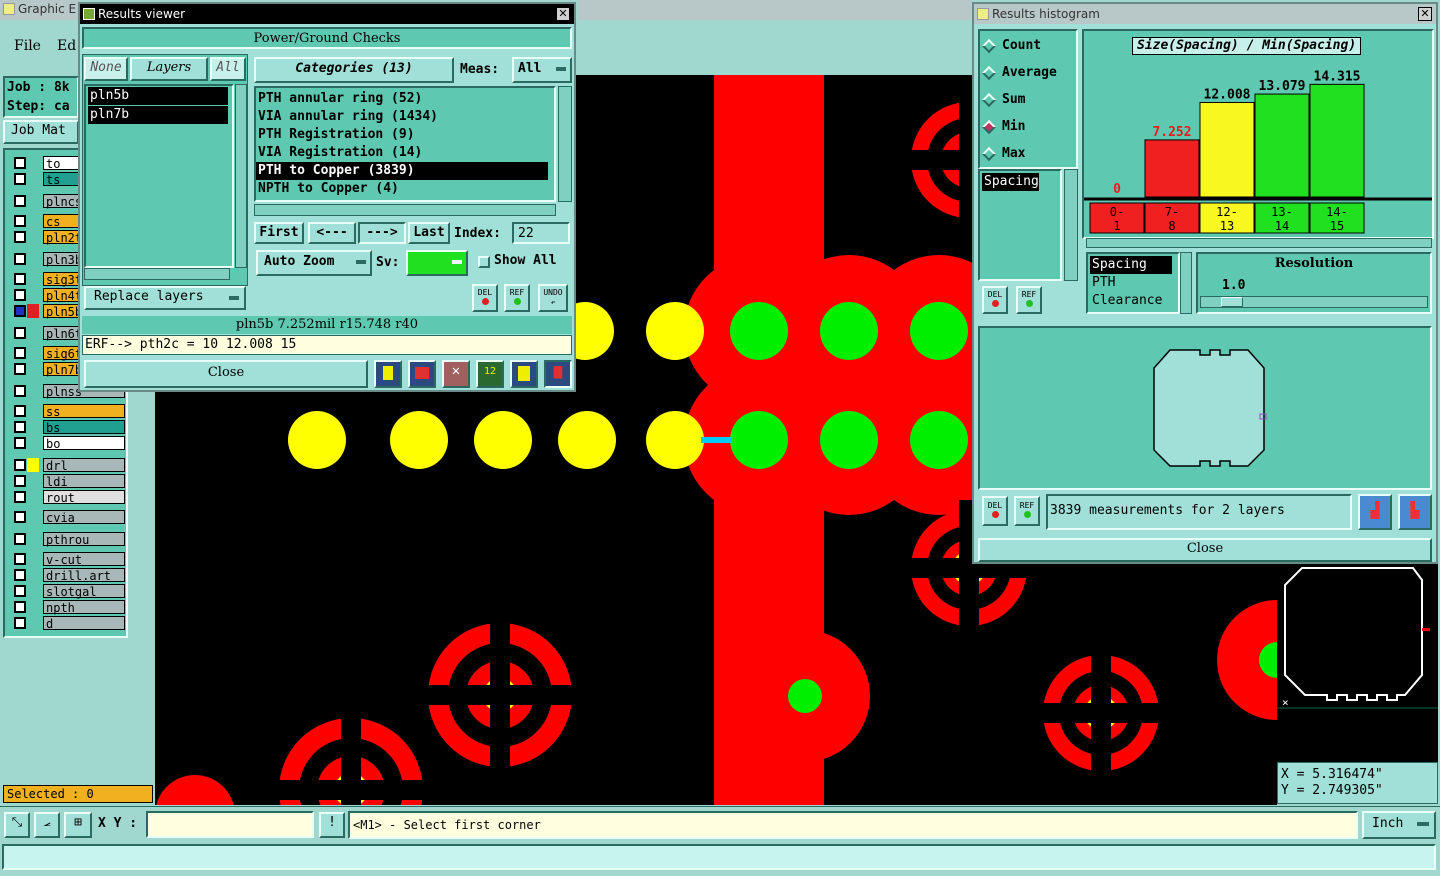  What do you see at coordinates (84, 427) in the screenshot?
I see `layer-bs: bs` at bounding box center [84, 427].